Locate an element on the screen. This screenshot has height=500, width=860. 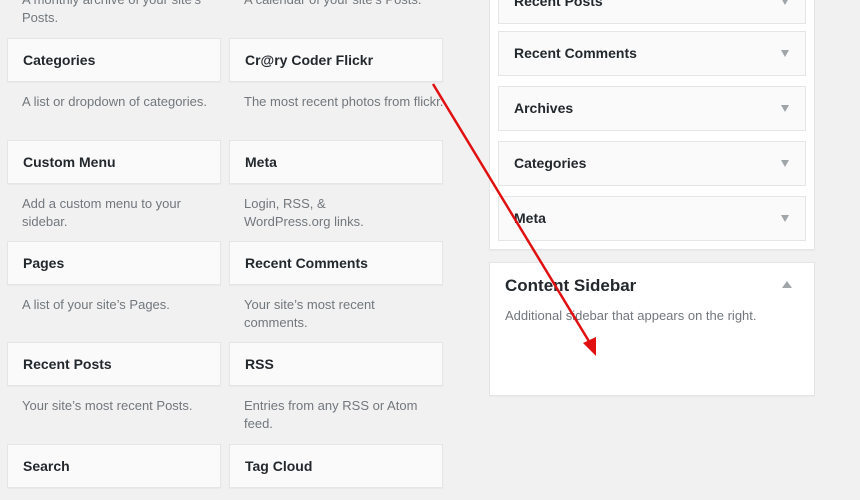
widget-rss: RSS is located at coordinates (336, 364).